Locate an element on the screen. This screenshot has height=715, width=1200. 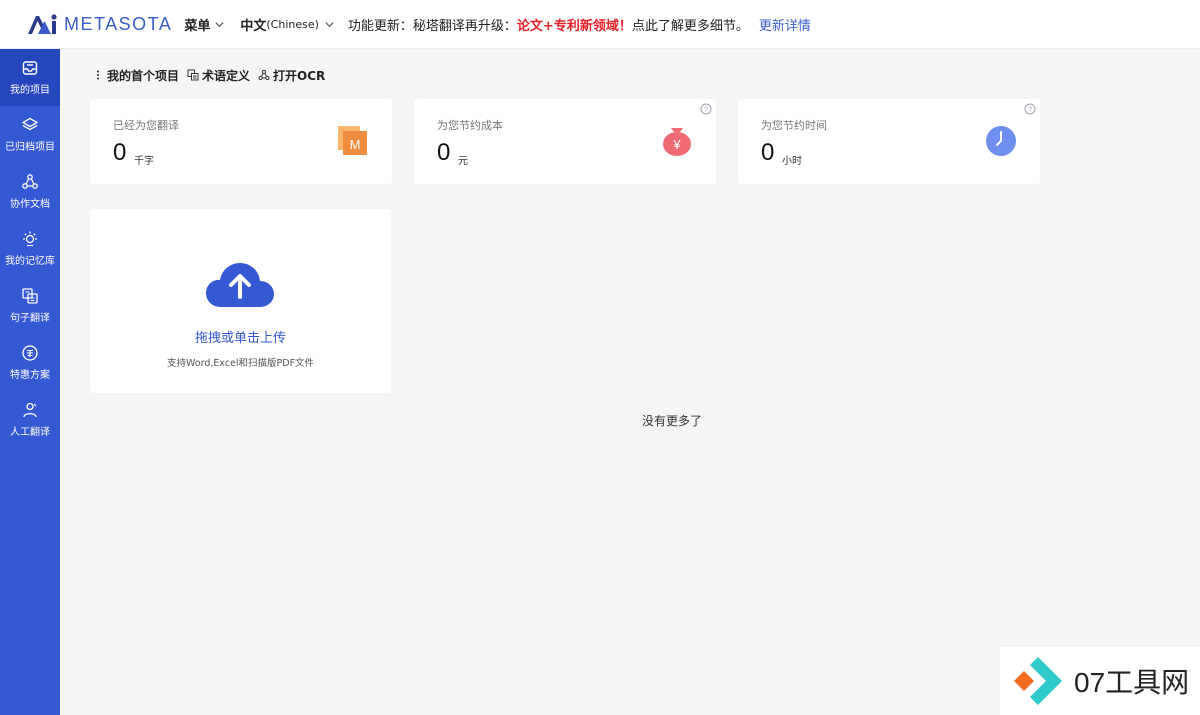
stat-card-time-saved: 为您节约时间 0 小时 ? is located at coordinates (889, 141).